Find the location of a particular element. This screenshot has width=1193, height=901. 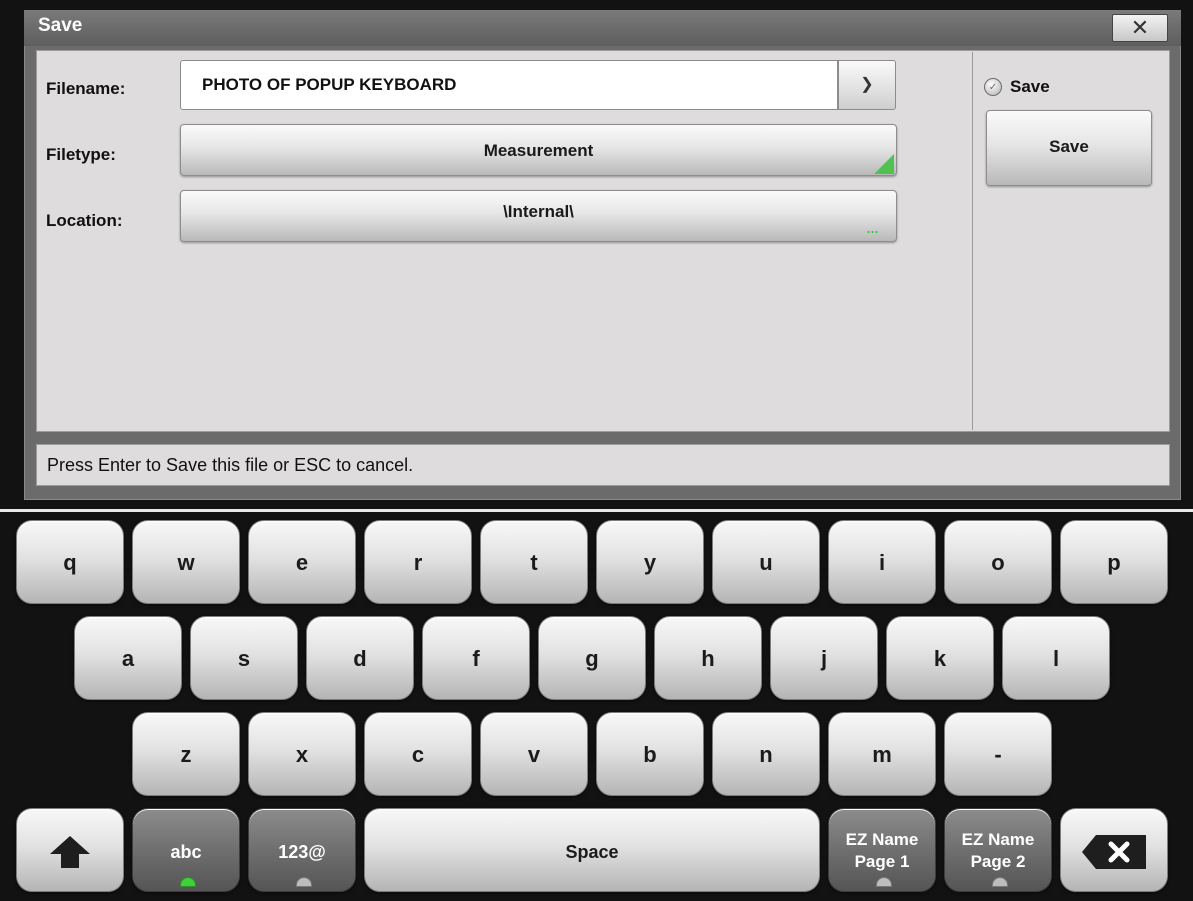

ez2-indicator is located at coordinates (1000, 882).